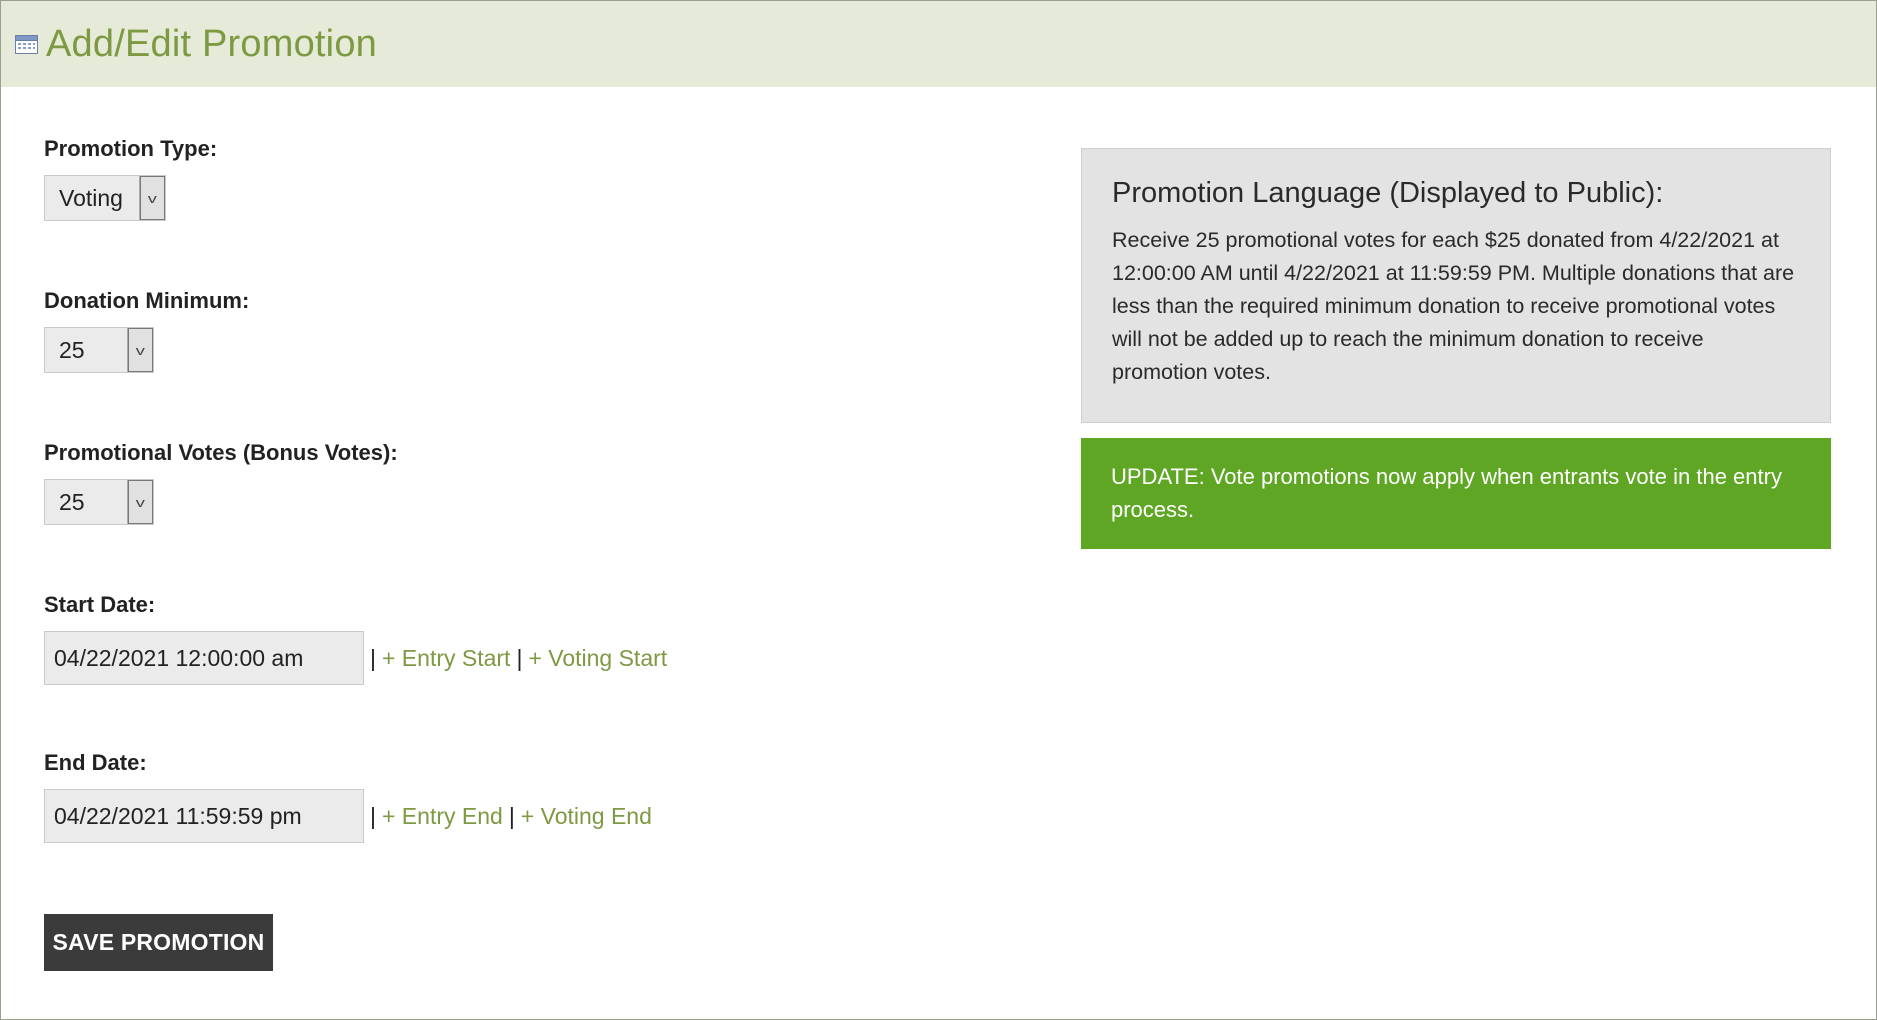 This screenshot has height=1020, width=1877. What do you see at coordinates (99, 350) in the screenshot?
I see `donation-minimum-select: 25 v` at bounding box center [99, 350].